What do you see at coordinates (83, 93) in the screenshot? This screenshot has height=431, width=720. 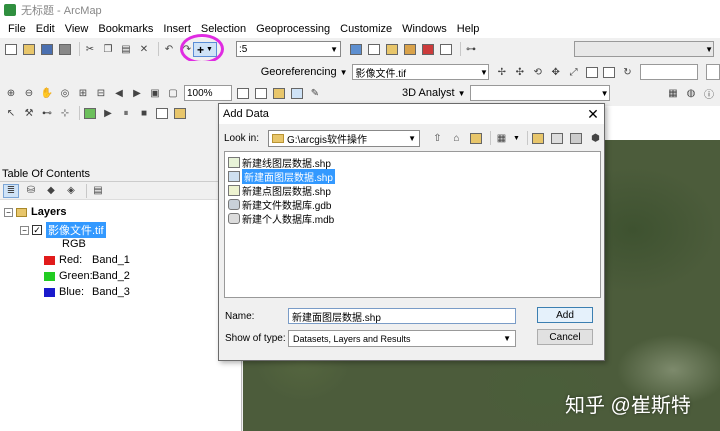 I see `fixed-zoom-in-icon: ⊞` at bounding box center [83, 93].